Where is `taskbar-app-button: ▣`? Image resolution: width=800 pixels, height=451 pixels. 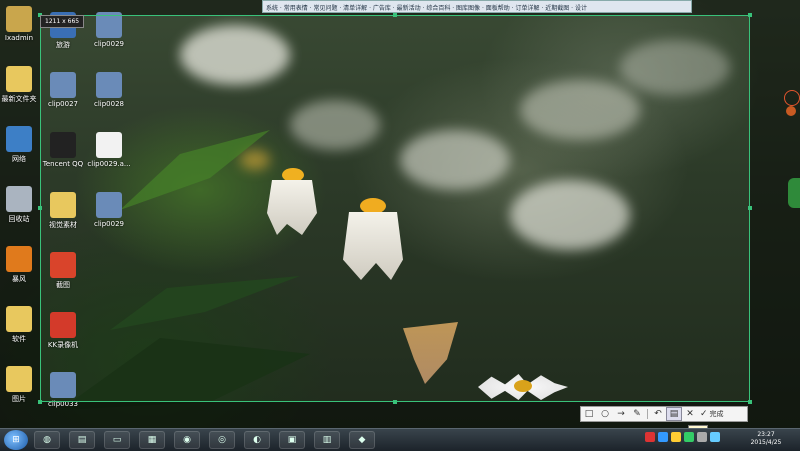 taskbar-app-button: ▣ is located at coordinates (292, 440).